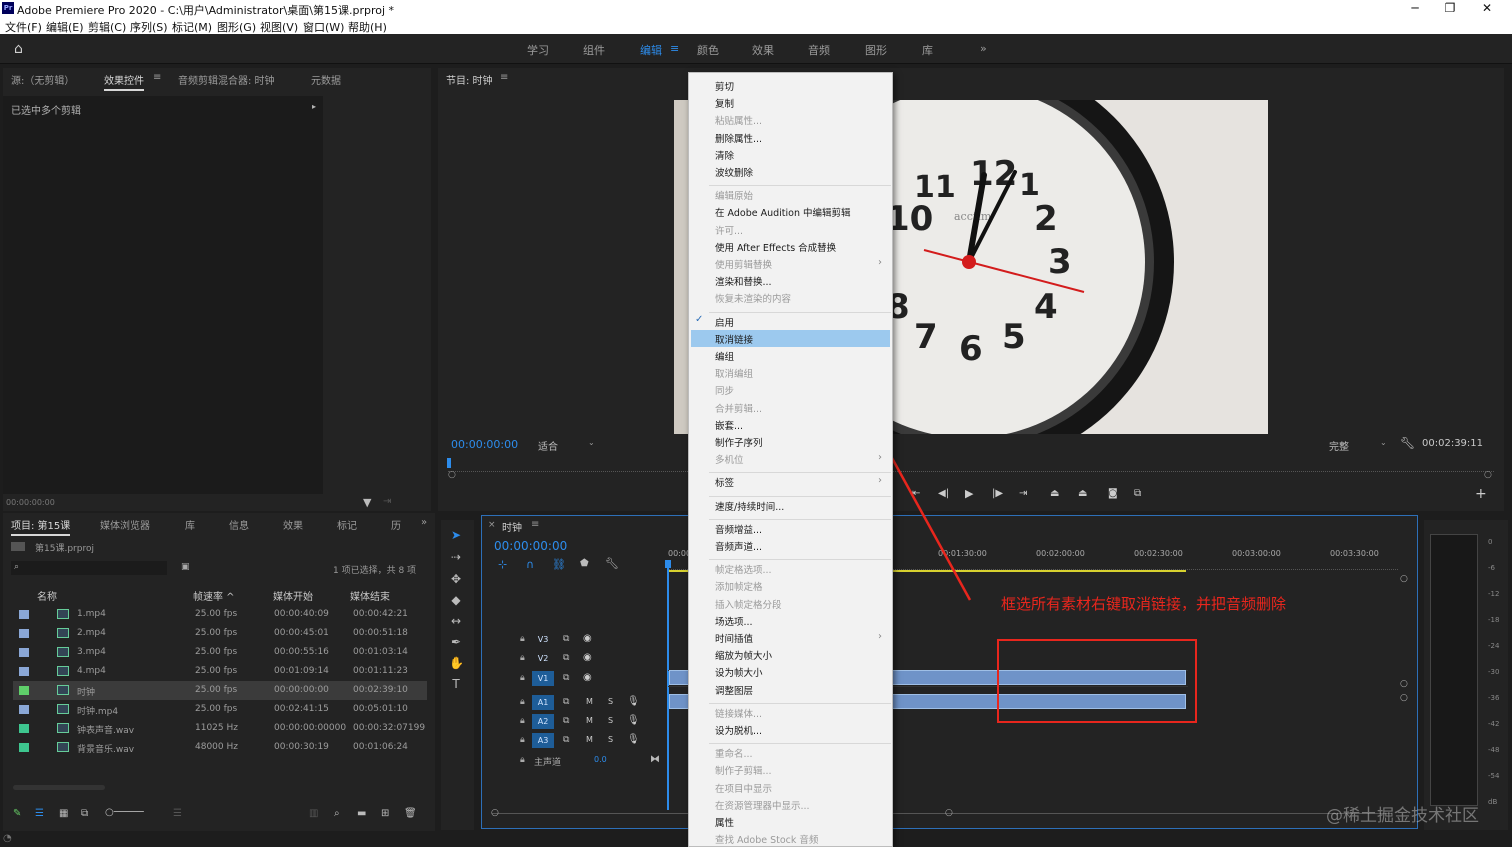 The width and height of the screenshot is (1512, 847). What do you see at coordinates (456, 579) in the screenshot?
I see `ripple-edit-tool-icon: ✥` at bounding box center [456, 579].